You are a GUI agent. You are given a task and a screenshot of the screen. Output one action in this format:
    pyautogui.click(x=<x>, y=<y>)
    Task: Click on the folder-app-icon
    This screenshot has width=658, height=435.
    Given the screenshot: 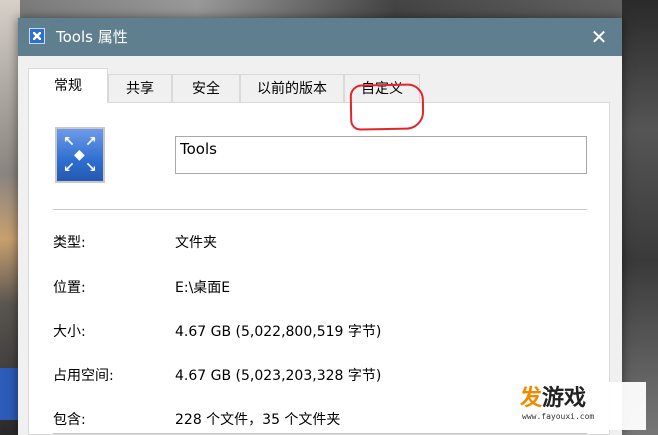 What is the action you would take?
    pyautogui.click(x=37, y=36)
    